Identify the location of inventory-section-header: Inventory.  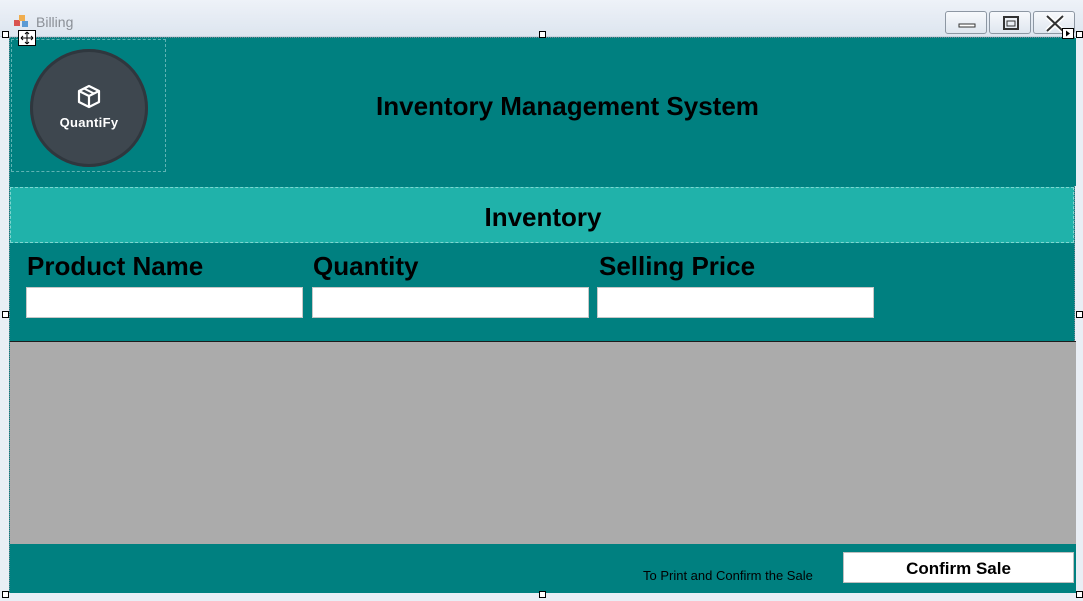
(542, 215).